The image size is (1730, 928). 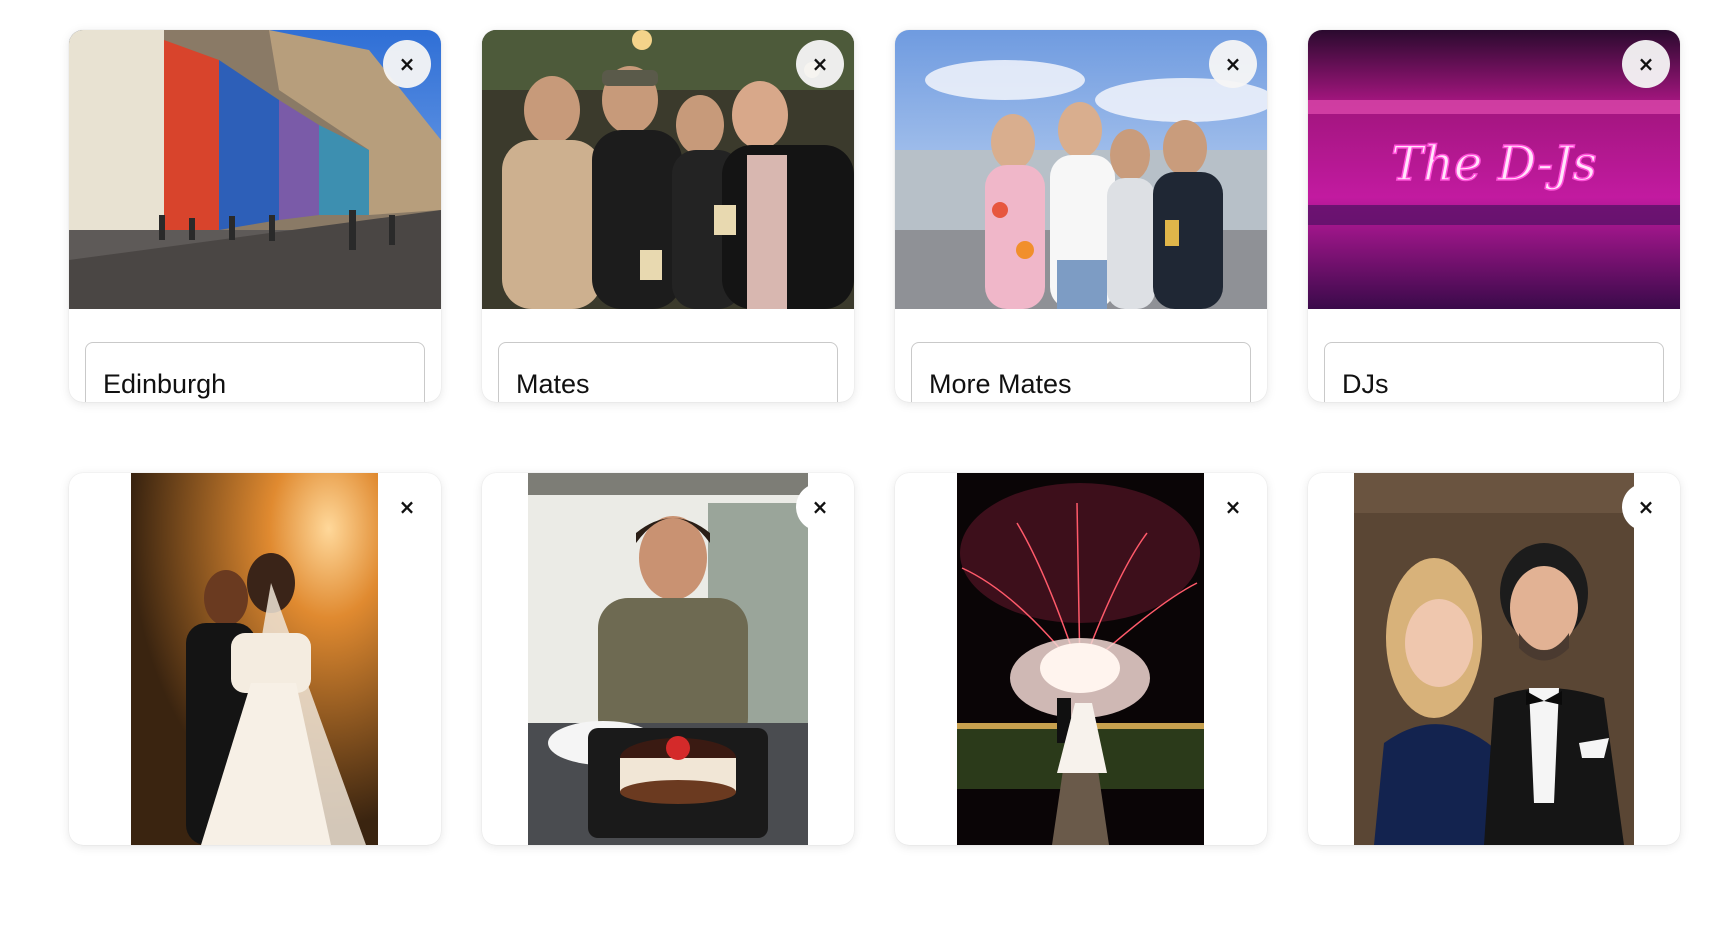 I want to click on couple-selfie-photo, so click(x=1494, y=659).